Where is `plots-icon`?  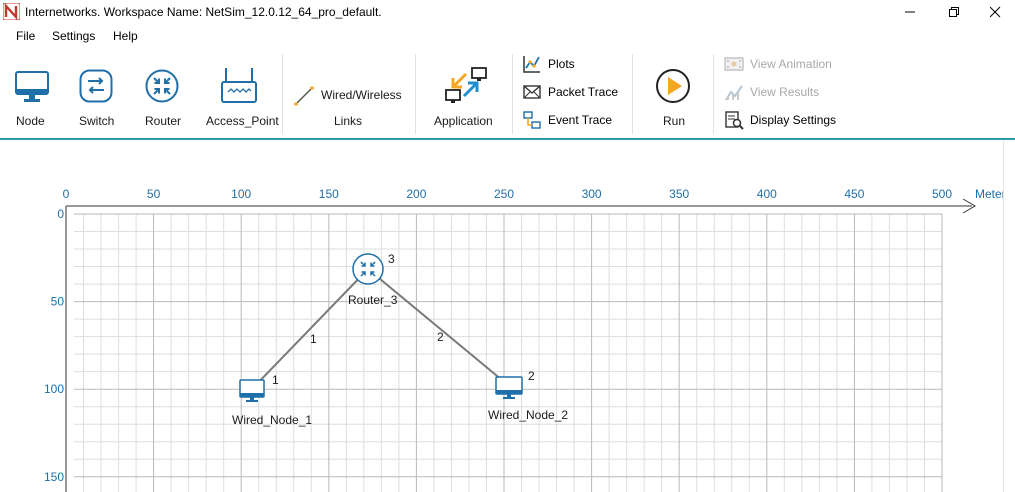
plots-icon is located at coordinates (531, 64).